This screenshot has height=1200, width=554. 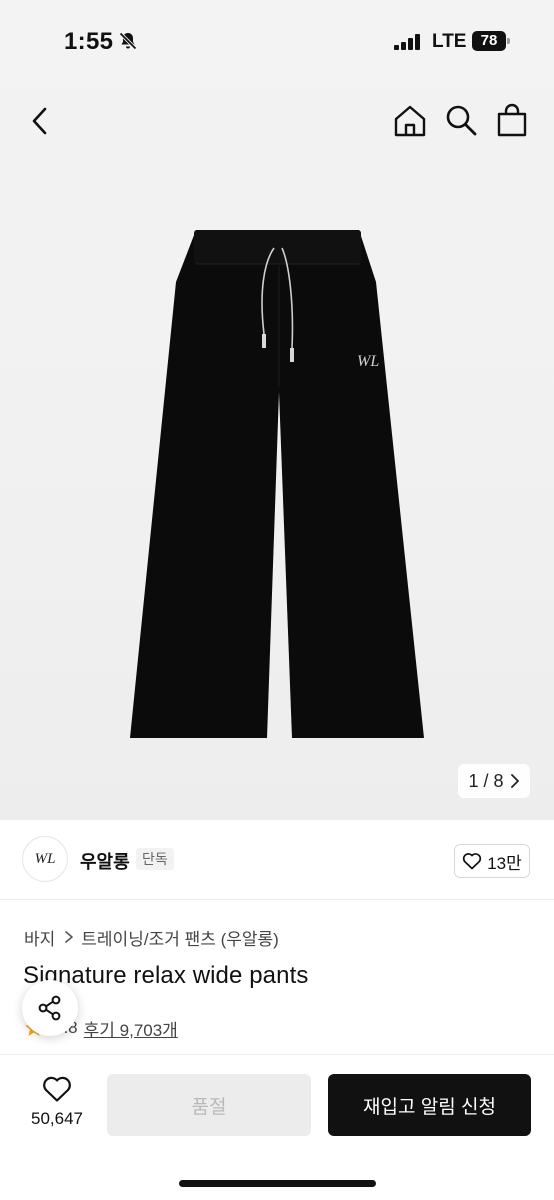 I want to click on brand-logo: WL, so click(x=45, y=859).